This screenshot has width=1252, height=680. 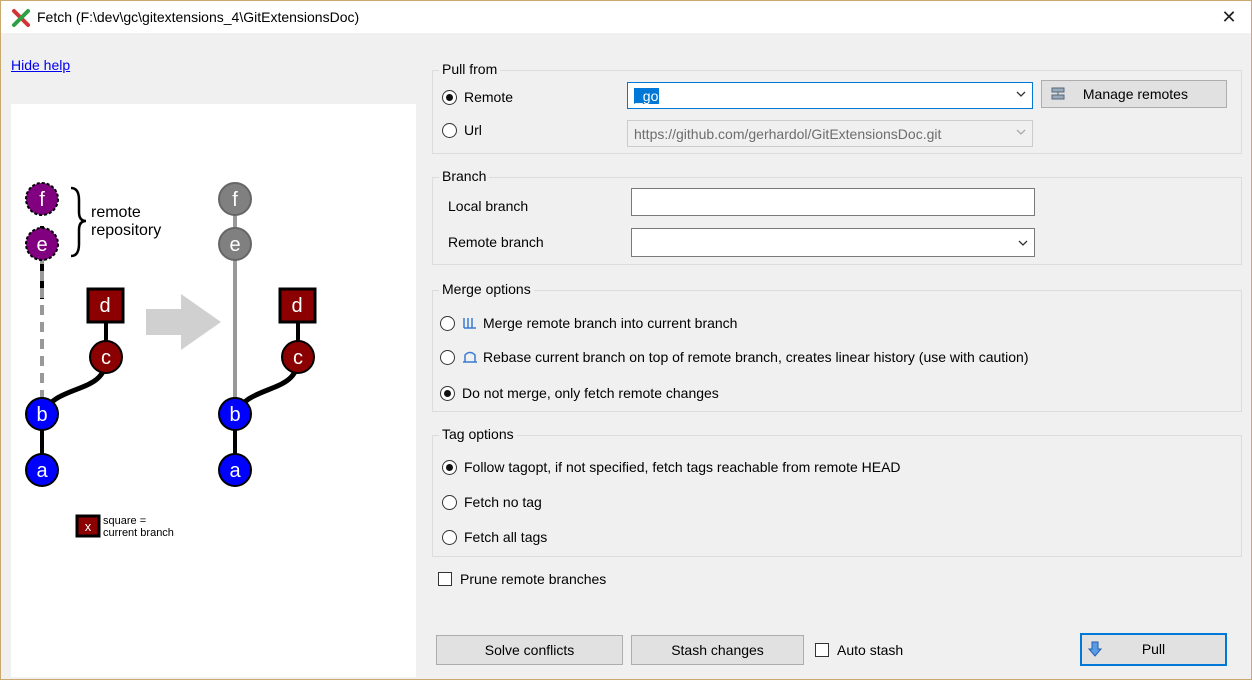 I want to click on merge-icon, so click(x=469, y=323).